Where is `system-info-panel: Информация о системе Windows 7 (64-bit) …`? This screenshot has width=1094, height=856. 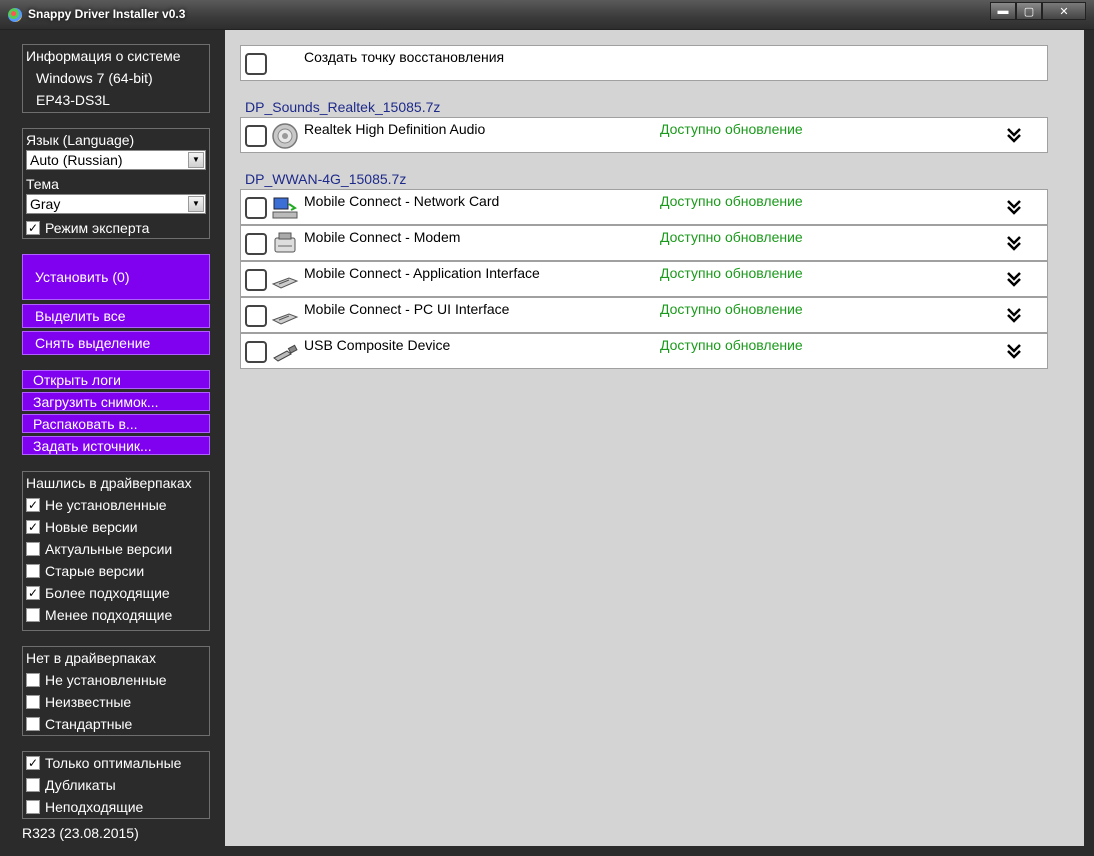 system-info-panel: Информация о системе Windows 7 (64-bit) … is located at coordinates (116, 78).